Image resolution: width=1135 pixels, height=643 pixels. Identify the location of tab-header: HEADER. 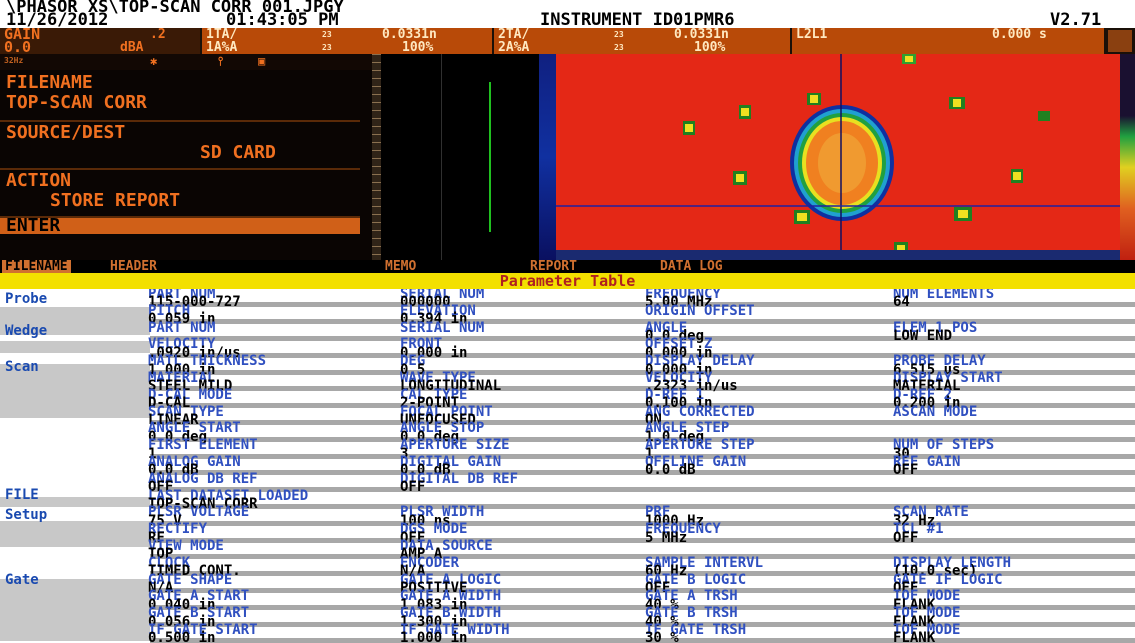
(133, 266).